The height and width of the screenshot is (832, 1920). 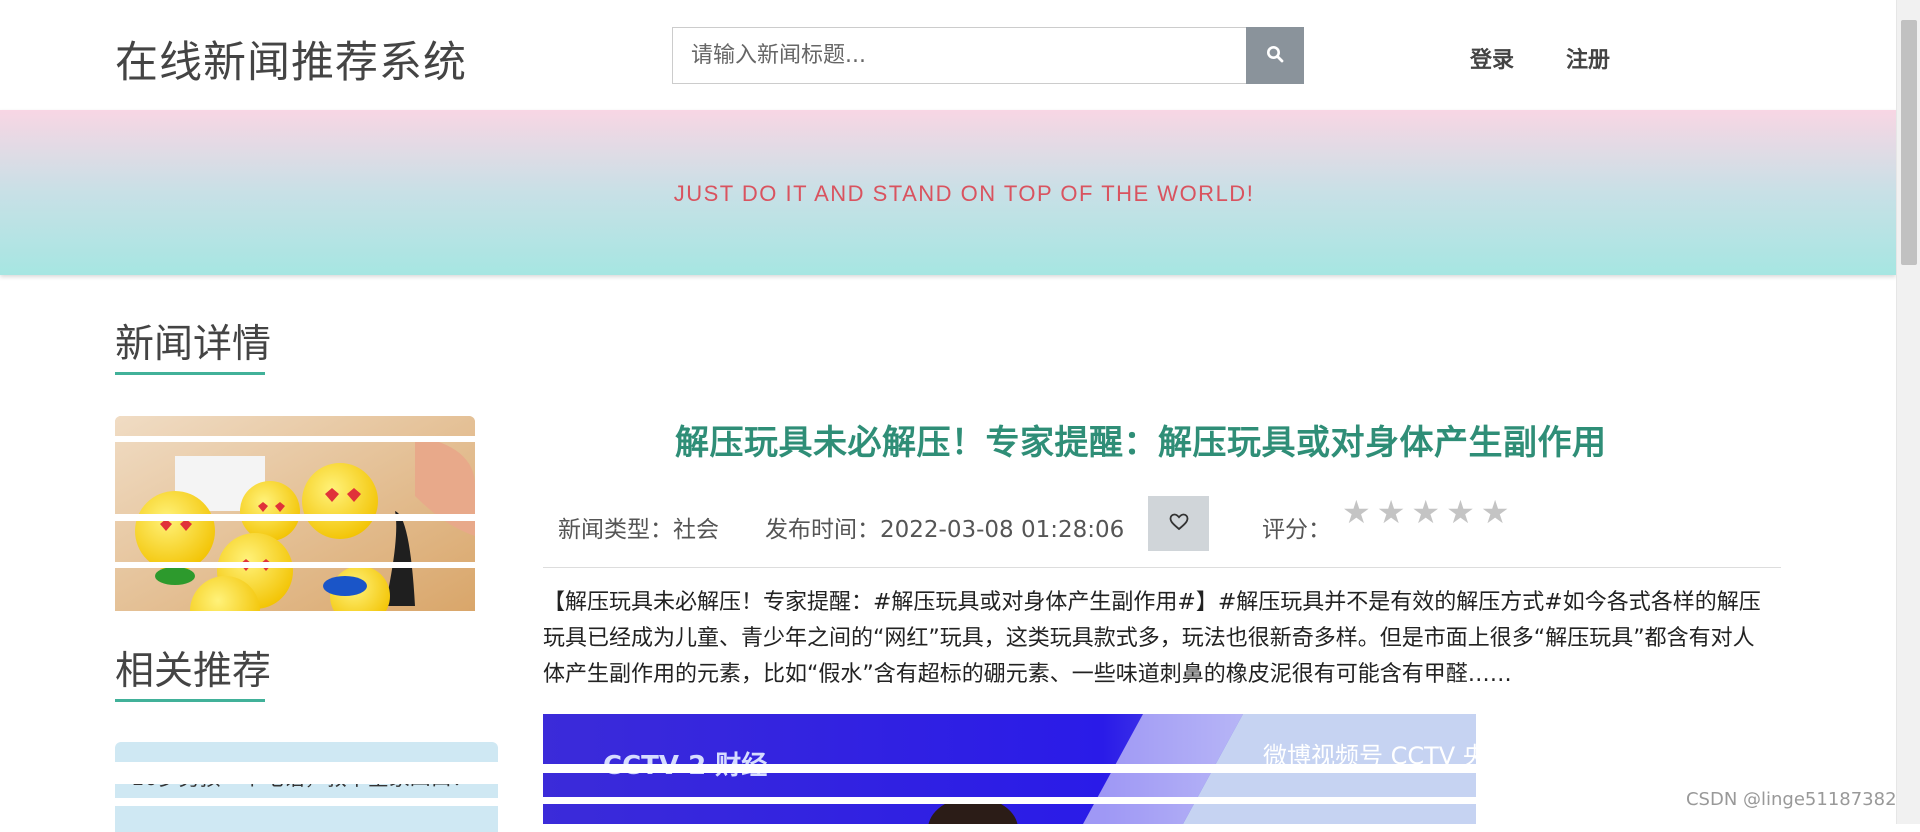 I want to click on news-category: 新闻类型：社会, so click(x=638, y=527).